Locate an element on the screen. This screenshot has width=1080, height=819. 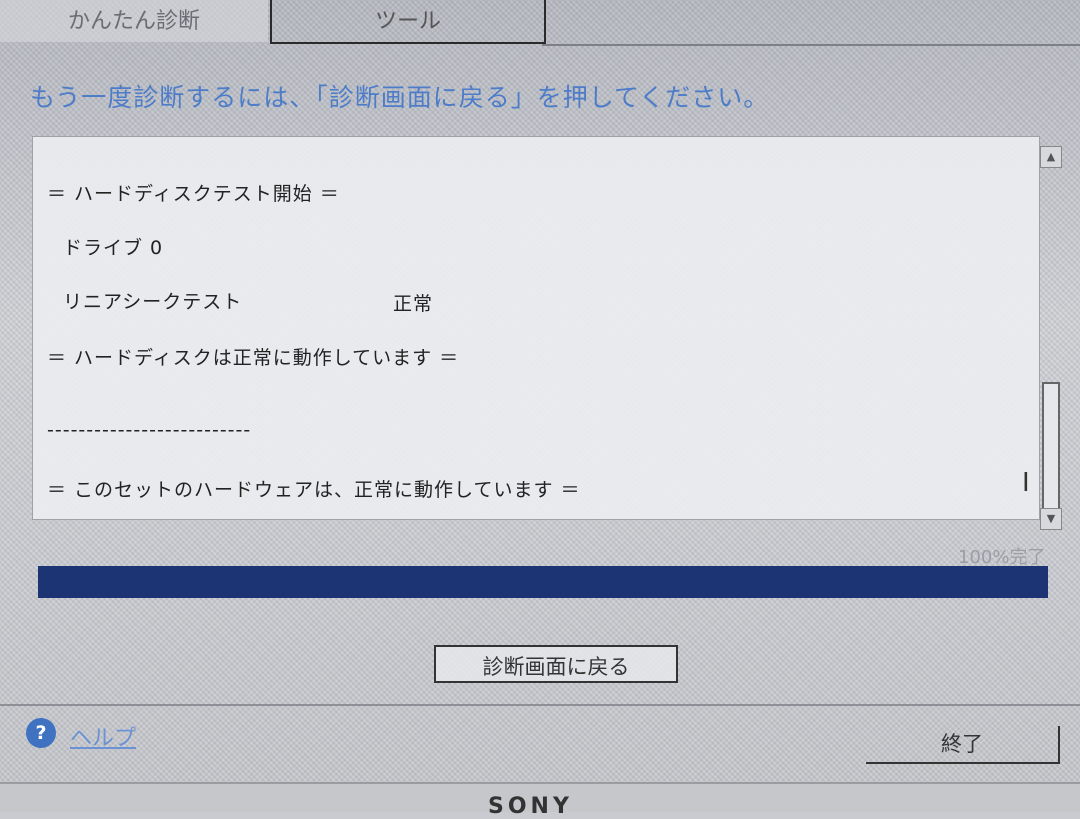
log-line-result-normal: 正常 is located at coordinates (413, 304).